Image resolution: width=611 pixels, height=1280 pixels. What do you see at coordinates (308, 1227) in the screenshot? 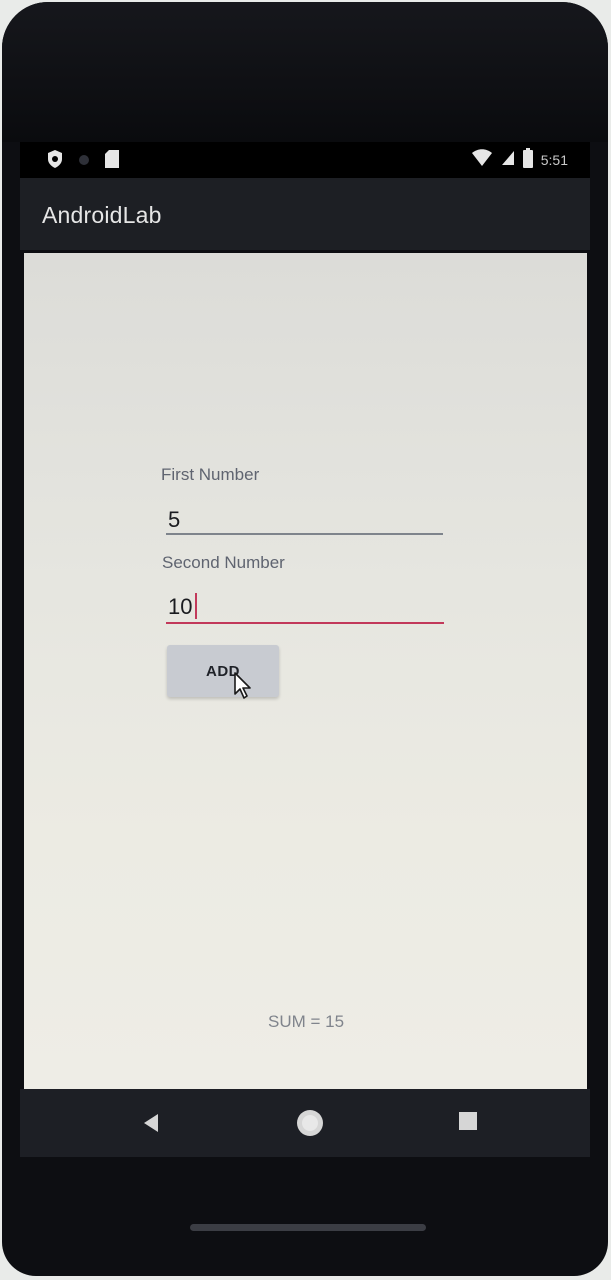
I see `home-indicator` at bounding box center [308, 1227].